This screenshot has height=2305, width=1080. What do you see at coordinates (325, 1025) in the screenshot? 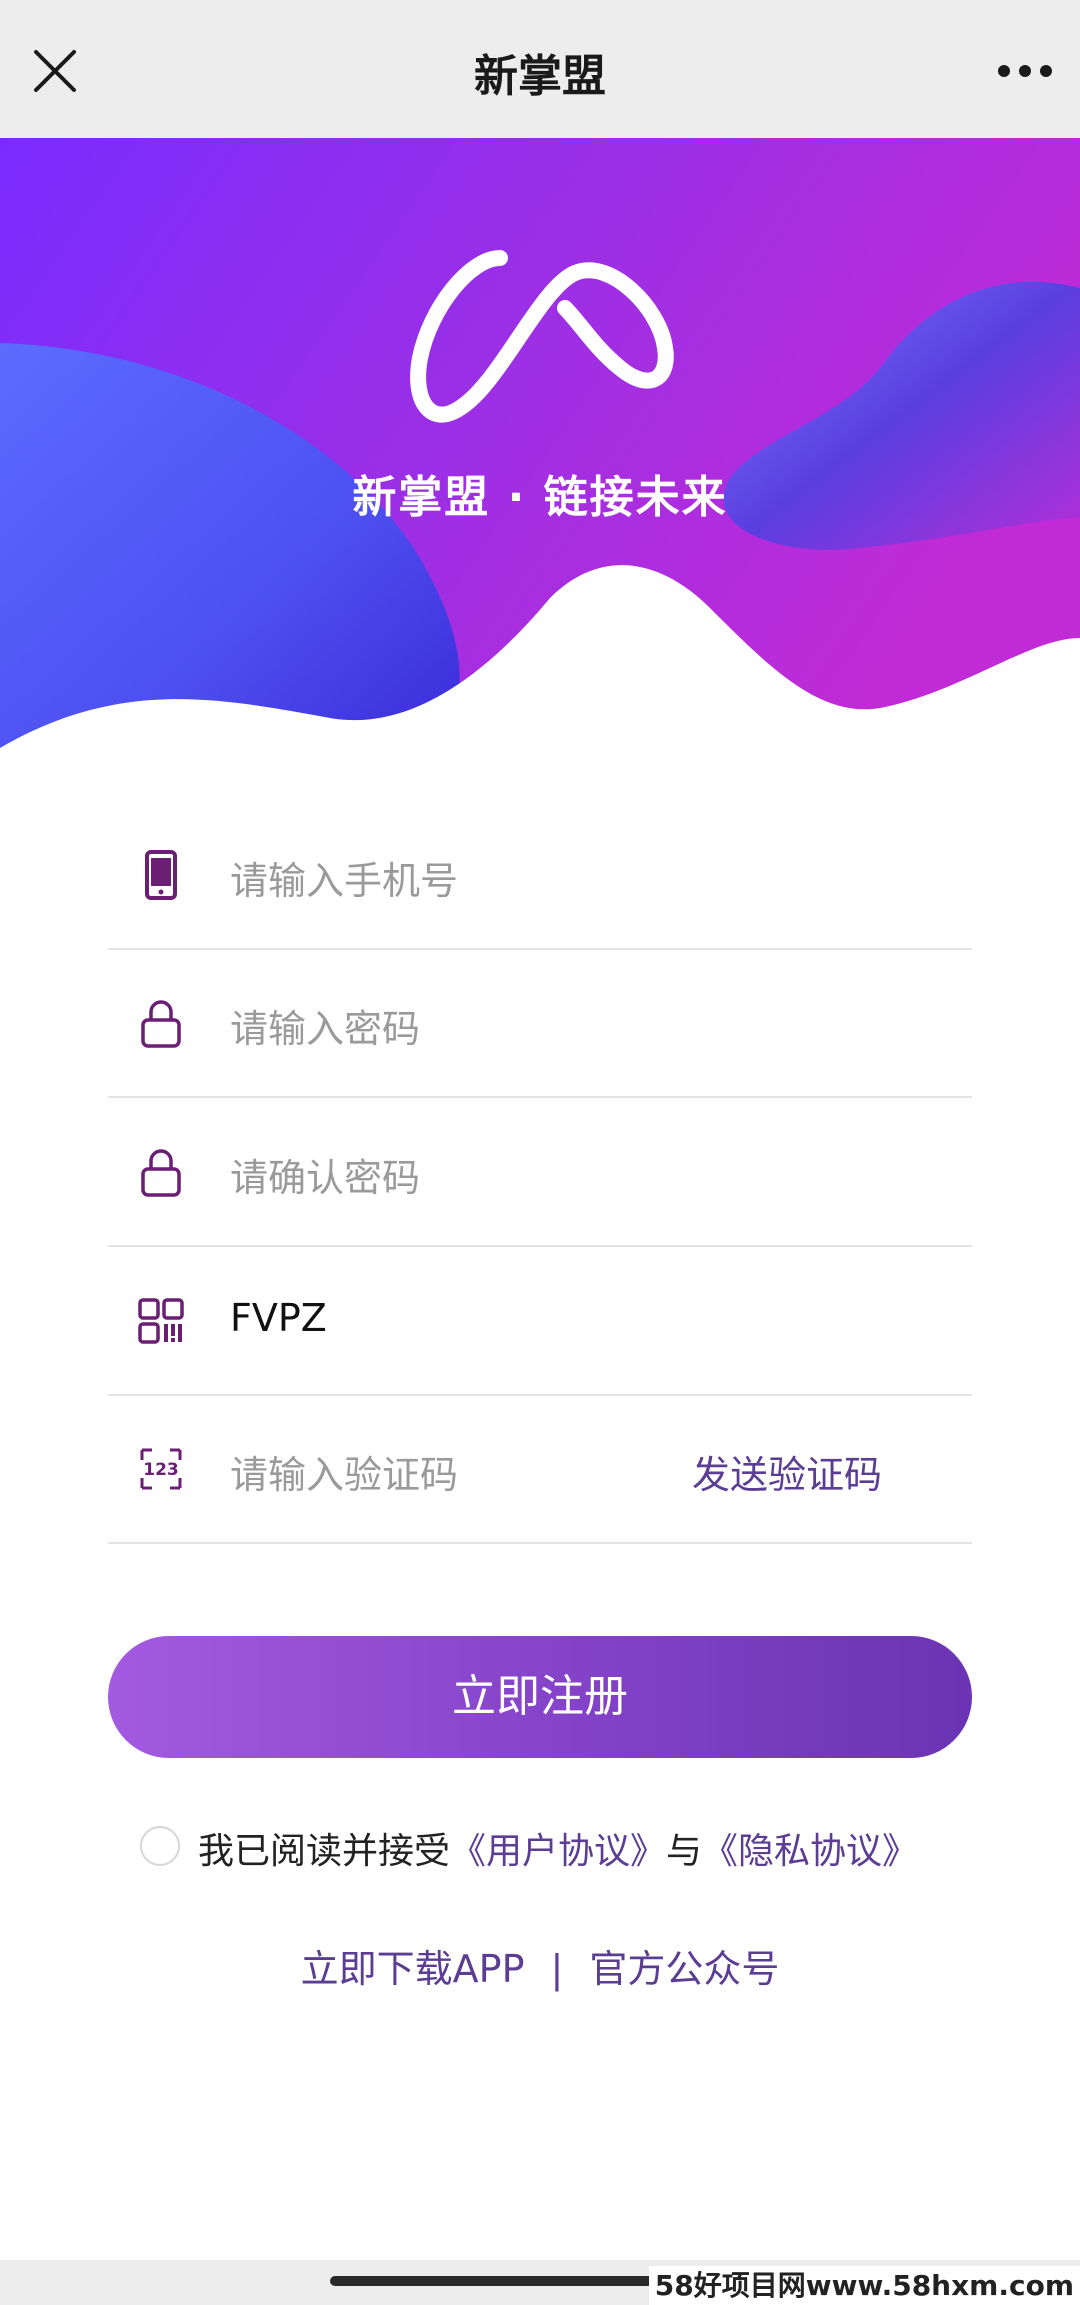
I see `password-input: 请输入密码` at bounding box center [325, 1025].